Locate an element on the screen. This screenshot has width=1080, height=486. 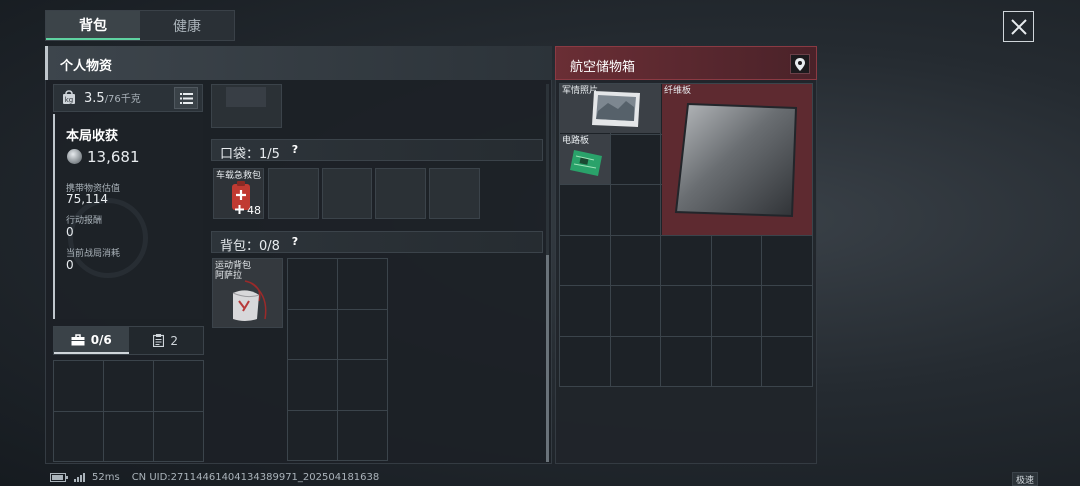
battery-icon is located at coordinates (59, 477).